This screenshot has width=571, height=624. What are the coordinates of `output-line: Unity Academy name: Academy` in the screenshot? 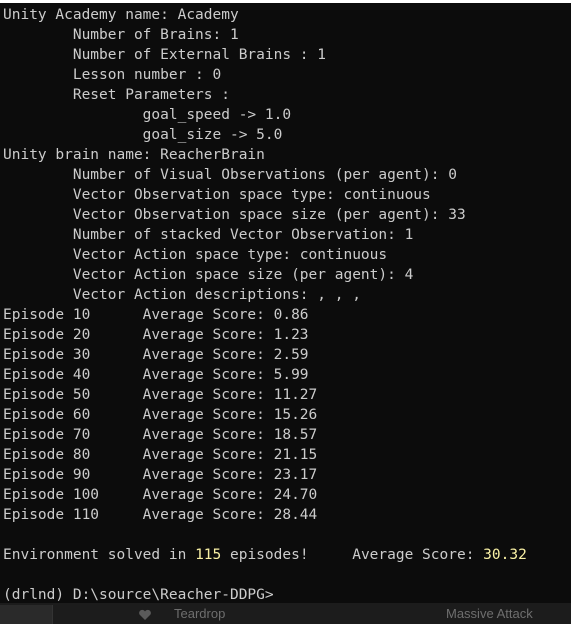 It's located at (121, 15).